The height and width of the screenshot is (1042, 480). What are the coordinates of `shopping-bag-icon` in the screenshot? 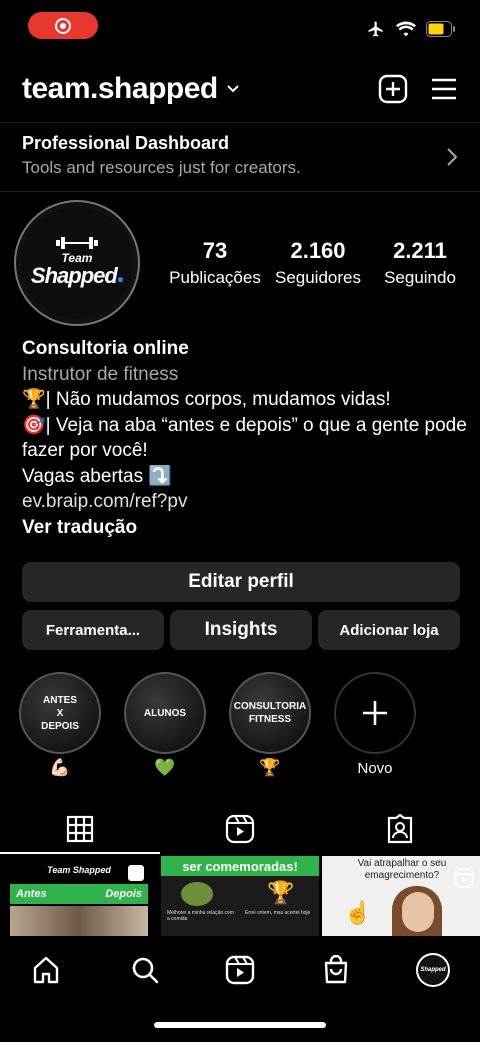 It's located at (336, 969).